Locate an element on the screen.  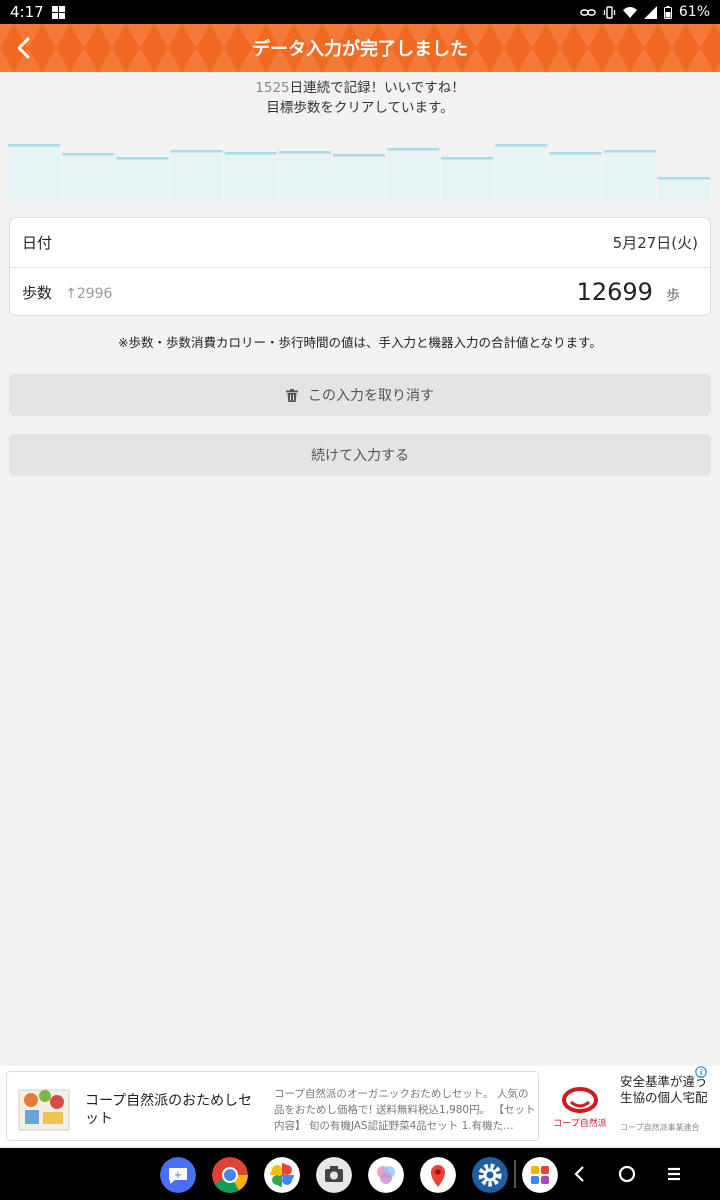
date-label: 日付 is located at coordinates (37, 243).